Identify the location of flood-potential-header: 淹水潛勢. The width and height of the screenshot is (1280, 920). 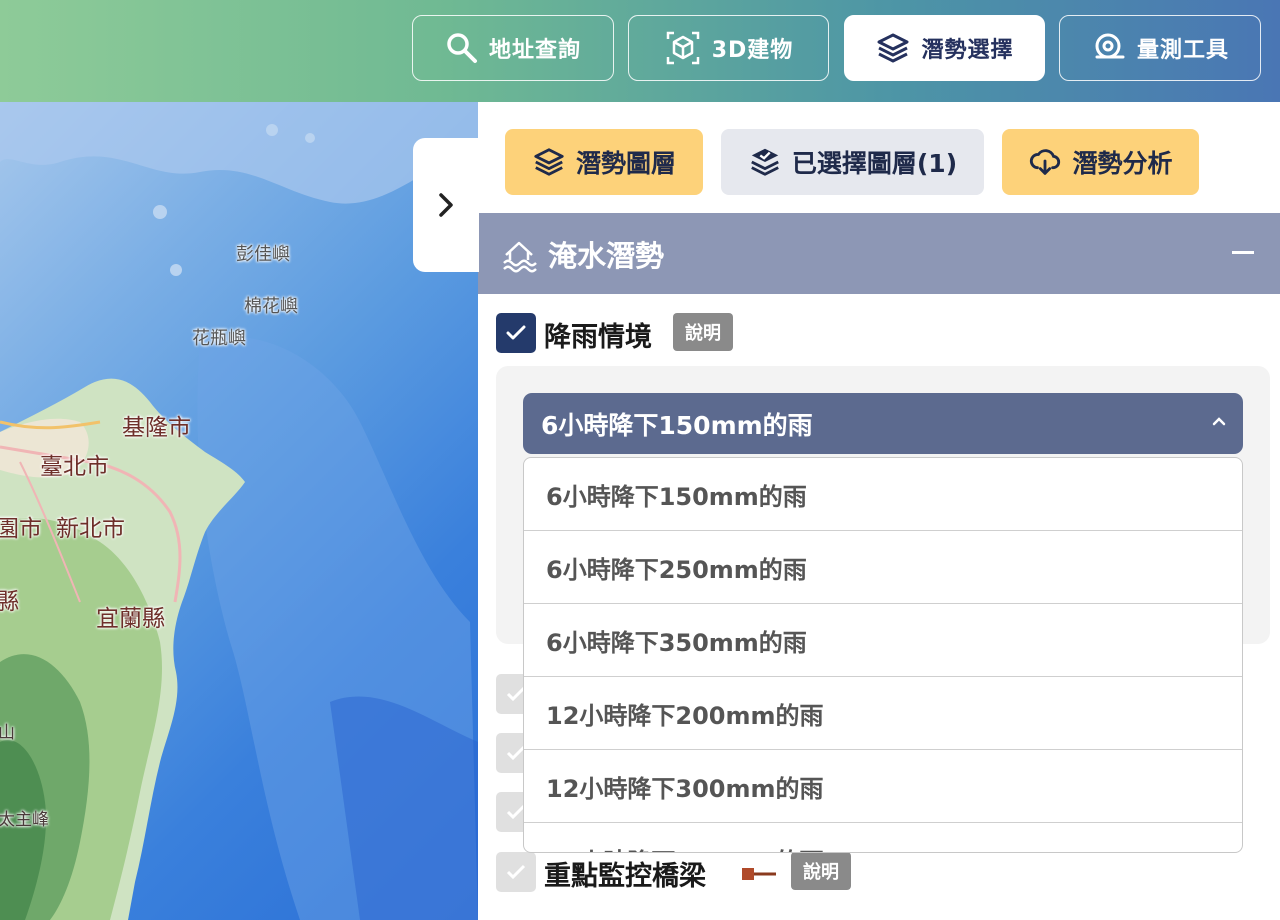
(879, 253).